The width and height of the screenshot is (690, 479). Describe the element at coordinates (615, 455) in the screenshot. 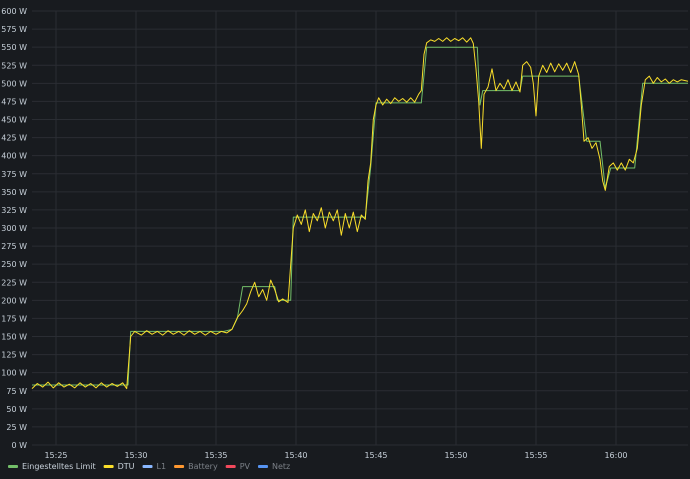

I see `x-tick-label: 16:00` at that location.